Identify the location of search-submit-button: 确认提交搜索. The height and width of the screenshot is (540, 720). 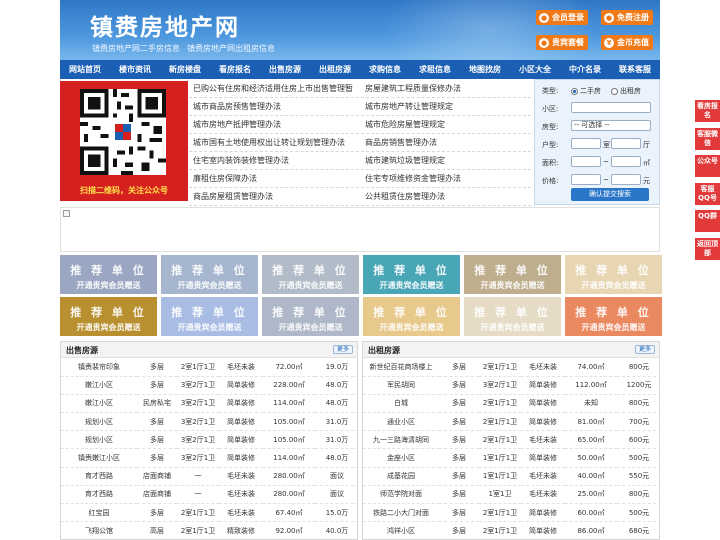
(610, 194).